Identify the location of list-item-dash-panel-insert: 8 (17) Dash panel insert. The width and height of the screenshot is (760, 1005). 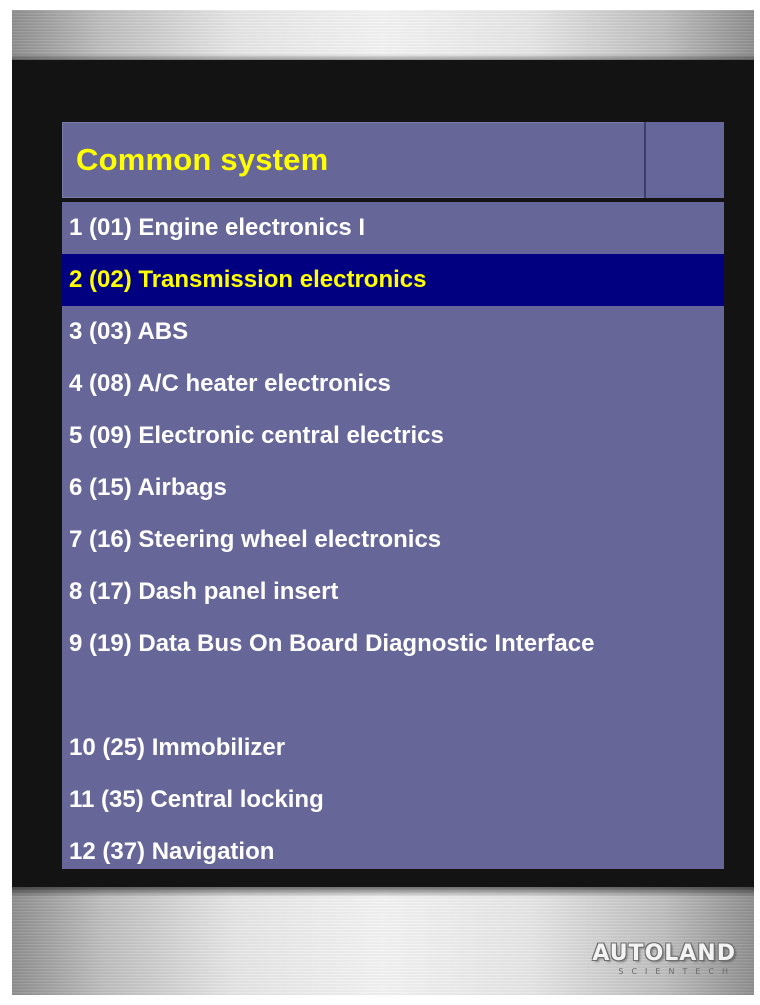
(393, 592).